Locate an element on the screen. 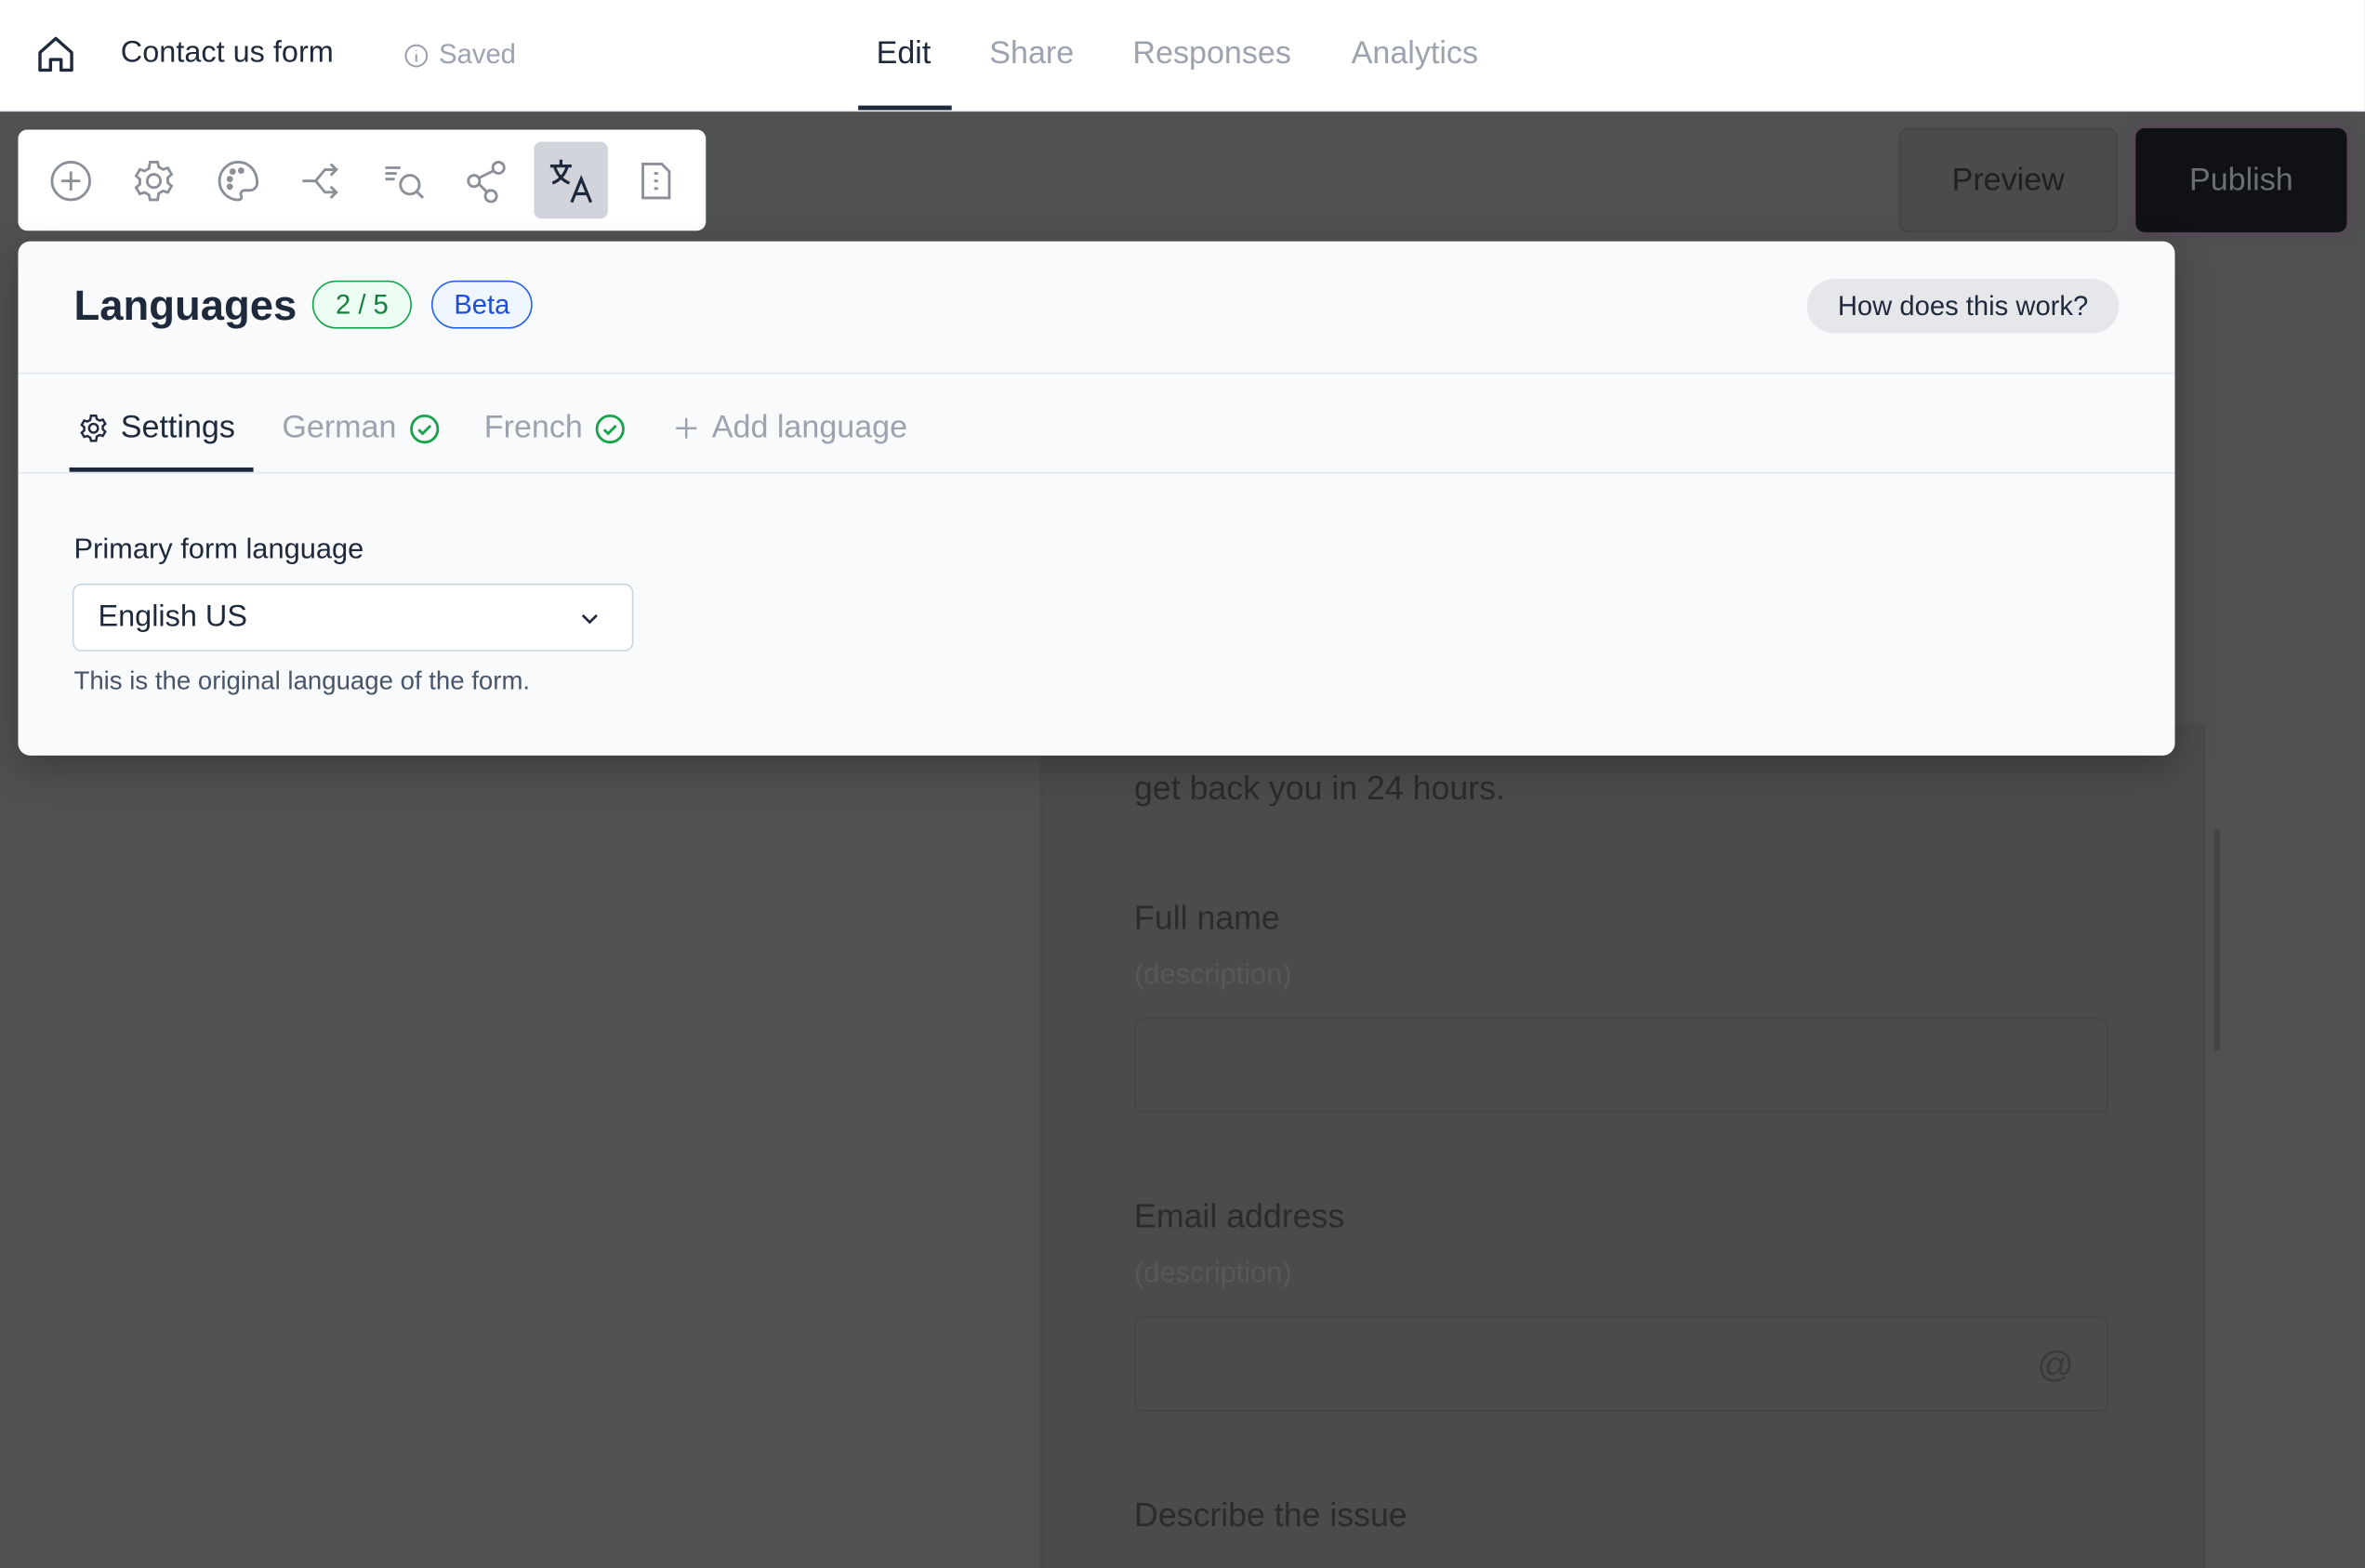  chevron-down-icon is located at coordinates (589, 619).